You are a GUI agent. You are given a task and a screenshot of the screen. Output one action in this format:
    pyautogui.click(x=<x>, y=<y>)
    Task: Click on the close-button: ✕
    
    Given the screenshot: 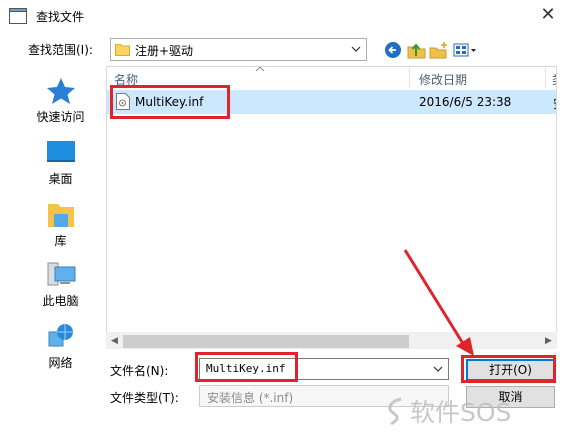 What is the action you would take?
    pyautogui.click(x=548, y=16)
    